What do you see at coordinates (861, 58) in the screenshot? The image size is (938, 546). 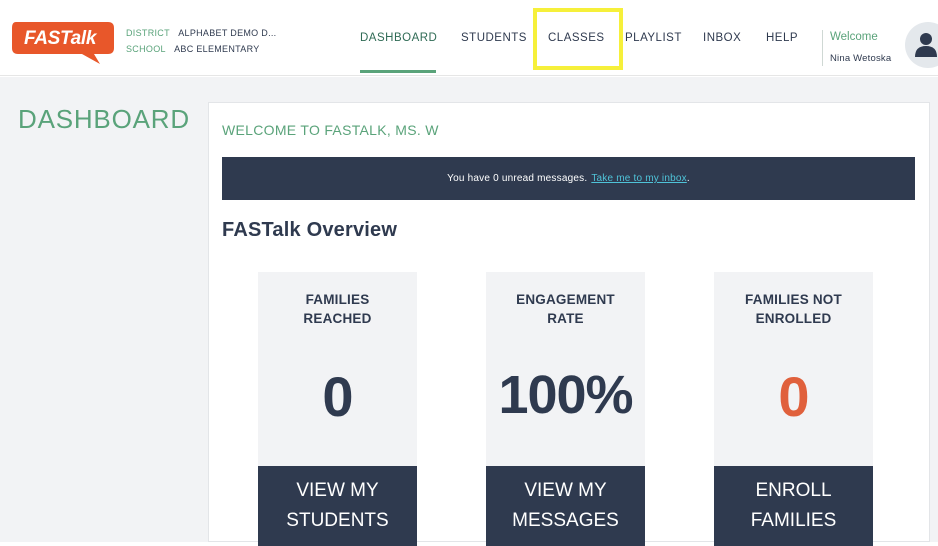 I see `welcome-user-name: Nina Wetoska` at bounding box center [861, 58].